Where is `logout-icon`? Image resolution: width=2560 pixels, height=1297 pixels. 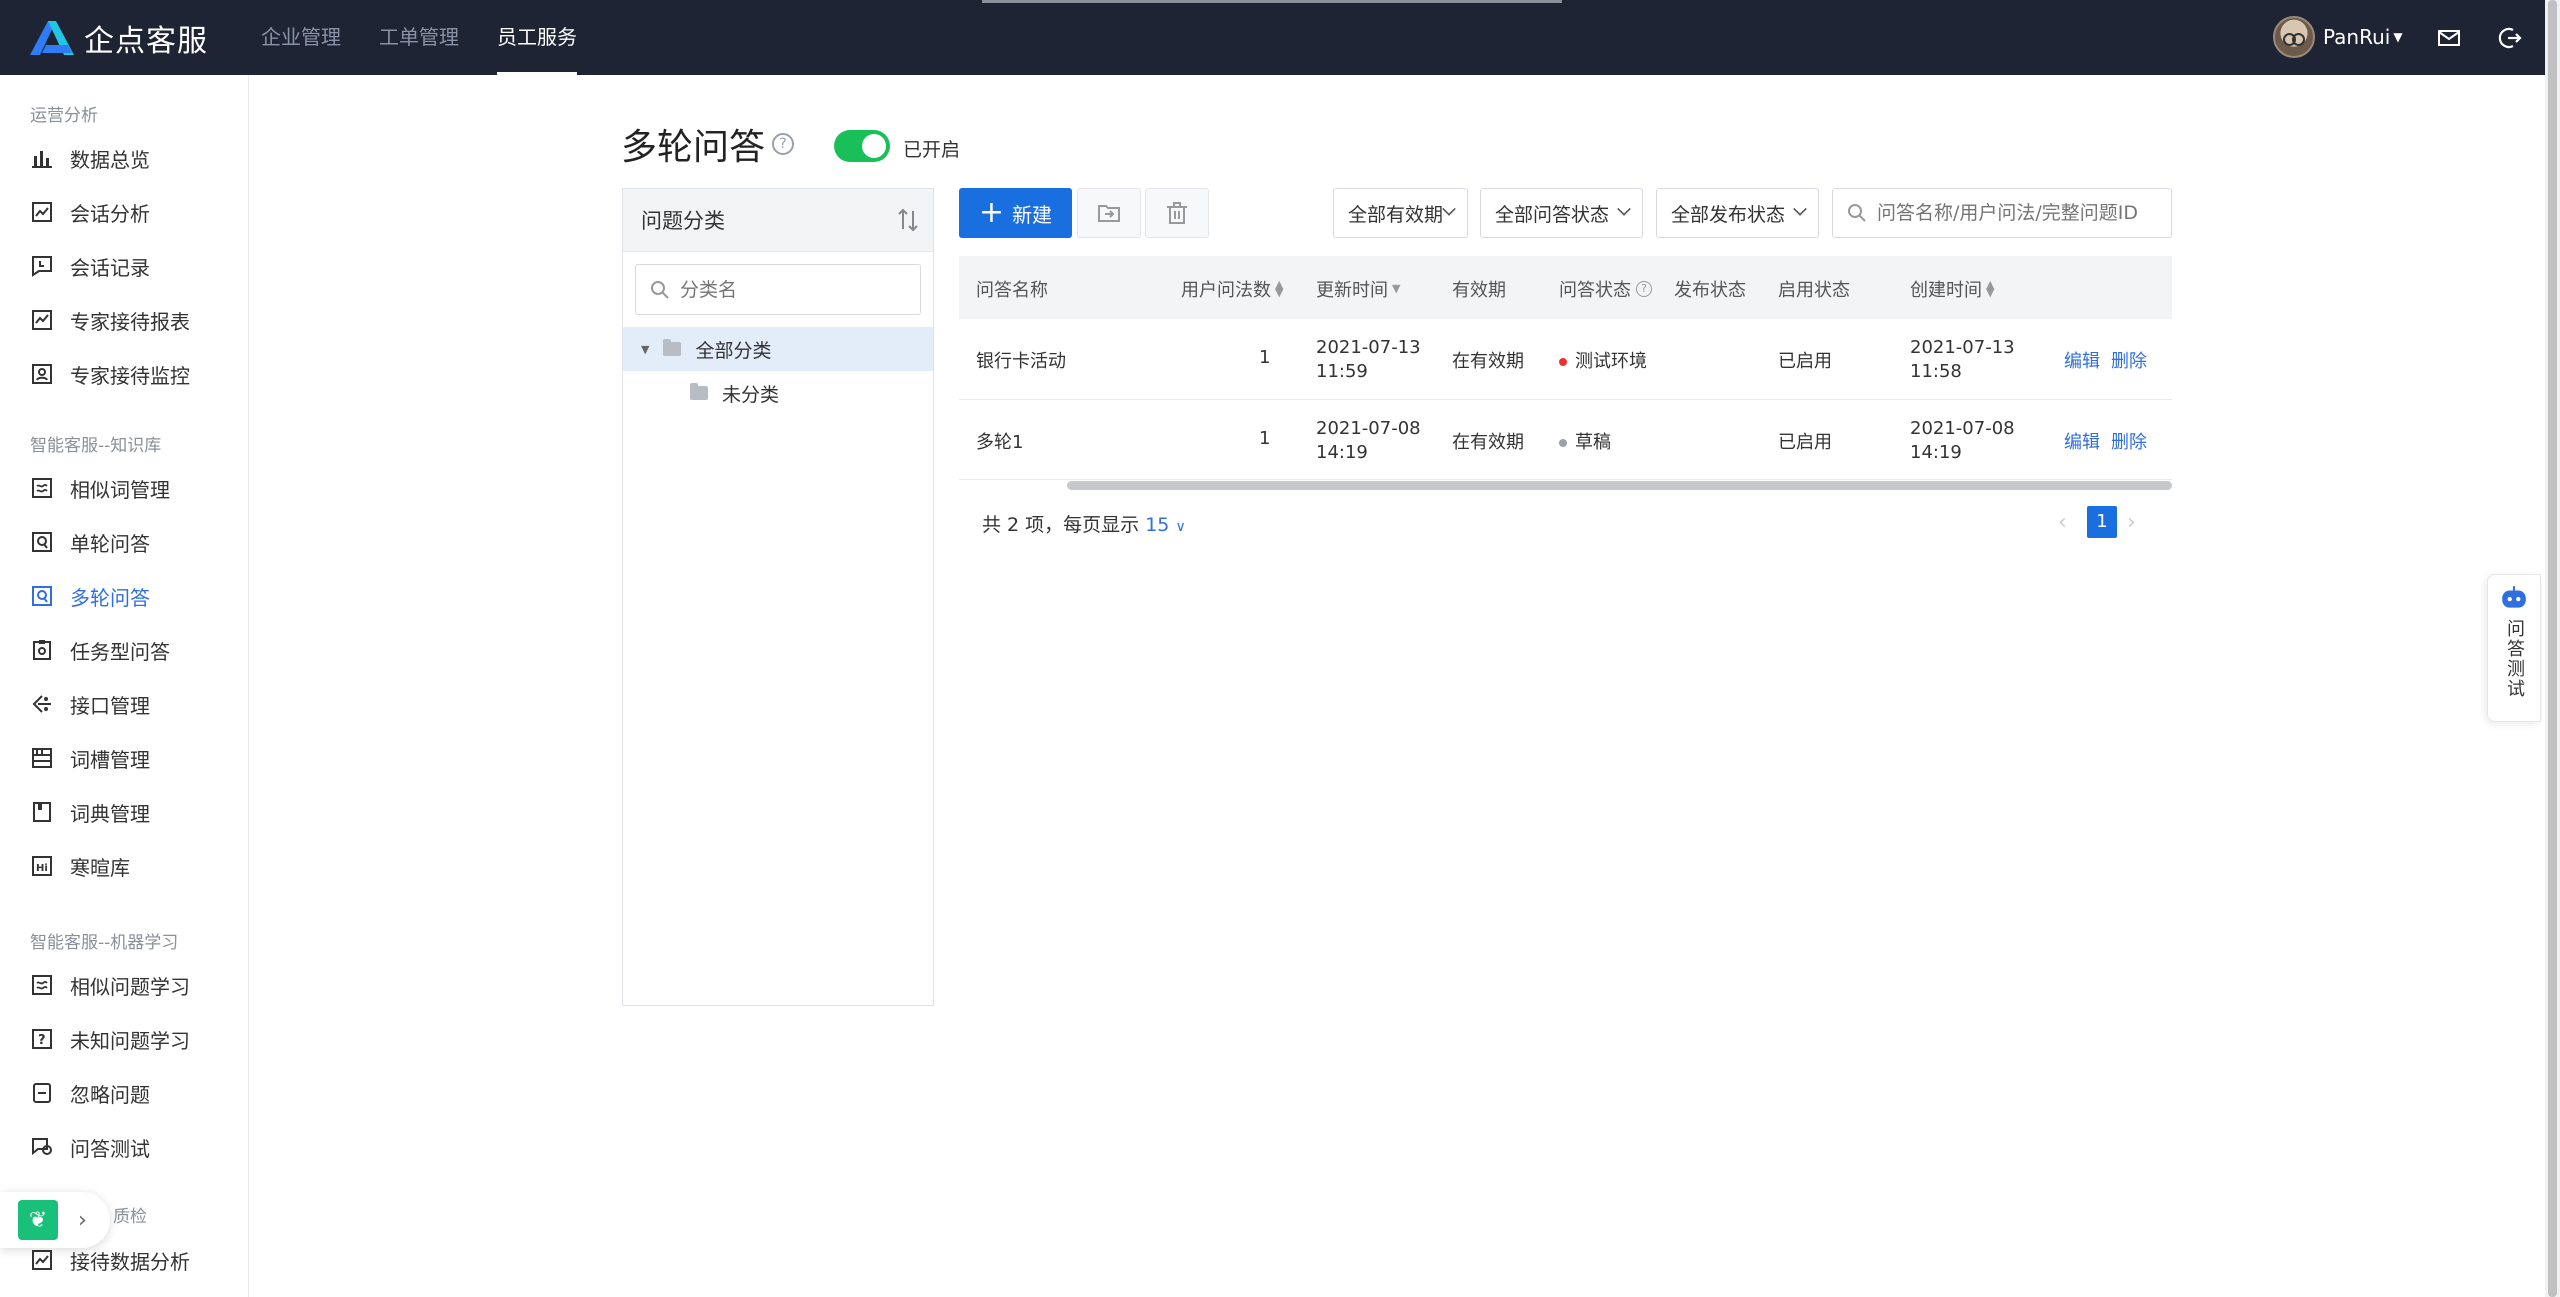 logout-icon is located at coordinates (2510, 38).